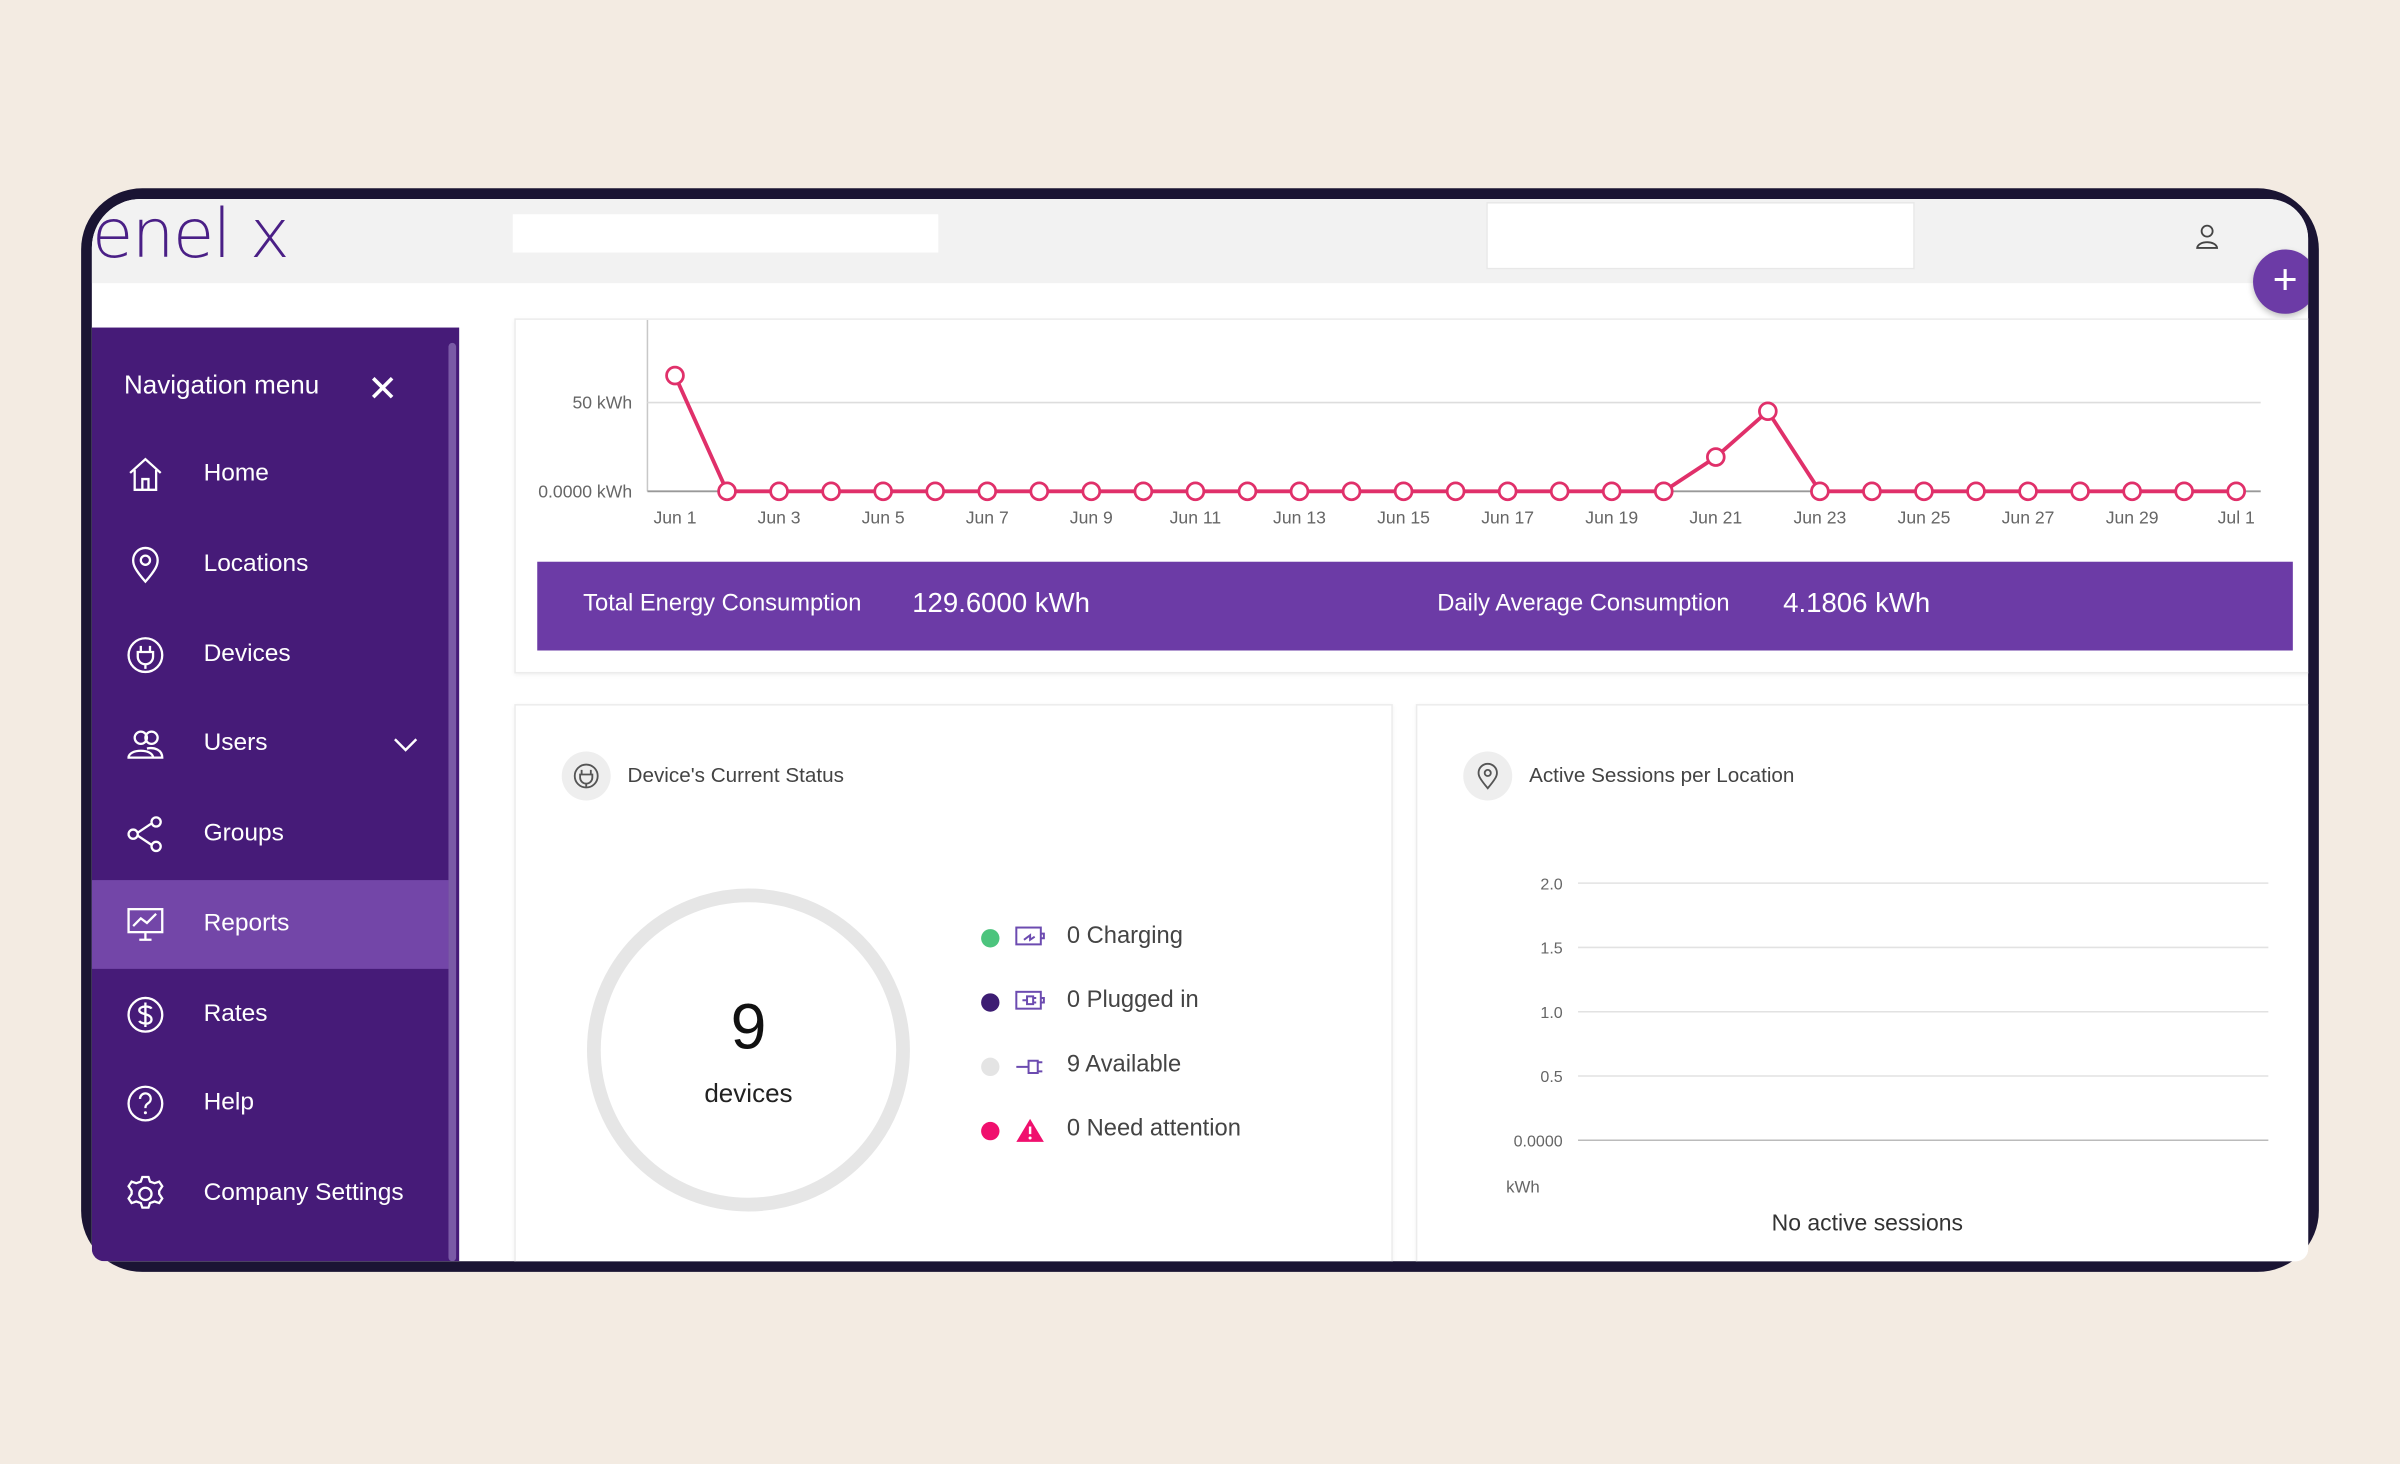 Image resolution: width=2400 pixels, height=1464 pixels. I want to click on monitor-chart-icon, so click(145, 924).